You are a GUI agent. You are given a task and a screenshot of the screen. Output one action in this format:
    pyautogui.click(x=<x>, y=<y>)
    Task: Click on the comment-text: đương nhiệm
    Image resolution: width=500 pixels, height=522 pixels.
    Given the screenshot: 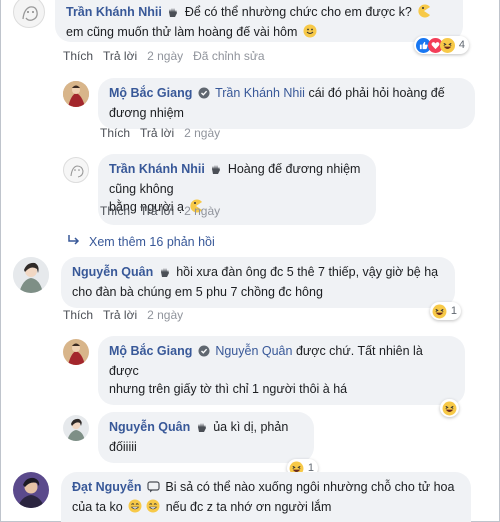 What is the action you would take?
    pyautogui.click(x=146, y=113)
    